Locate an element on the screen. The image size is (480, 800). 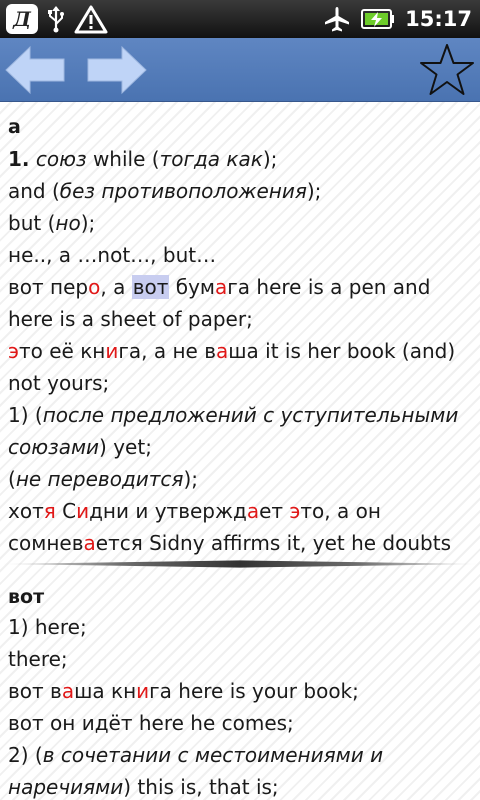
arrow-left-icon is located at coordinates (36, 70).